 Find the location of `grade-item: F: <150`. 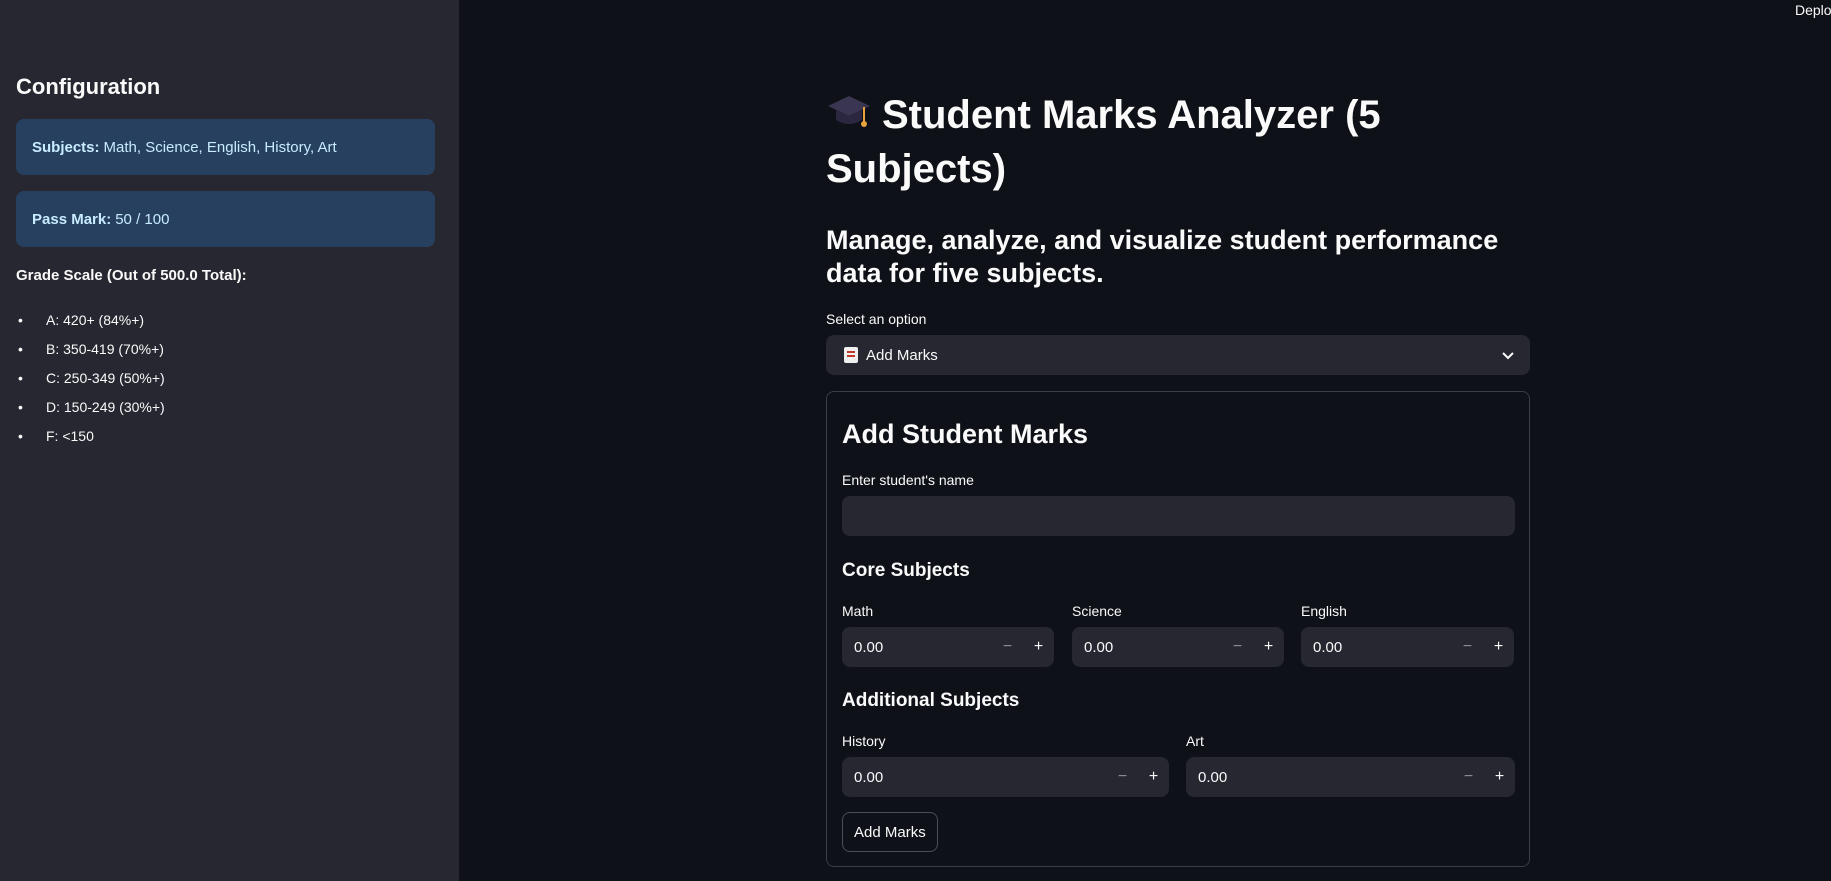

grade-item: F: <150 is located at coordinates (90, 435).